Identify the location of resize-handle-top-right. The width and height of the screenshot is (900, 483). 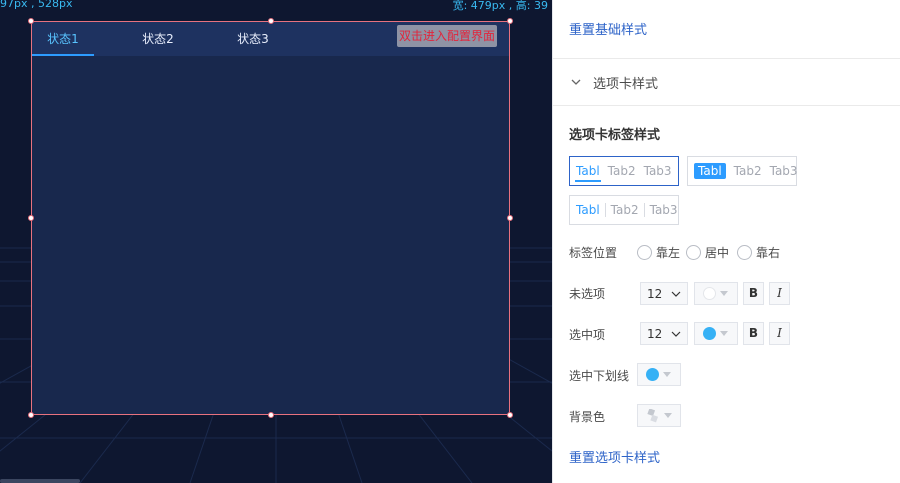
(510, 21).